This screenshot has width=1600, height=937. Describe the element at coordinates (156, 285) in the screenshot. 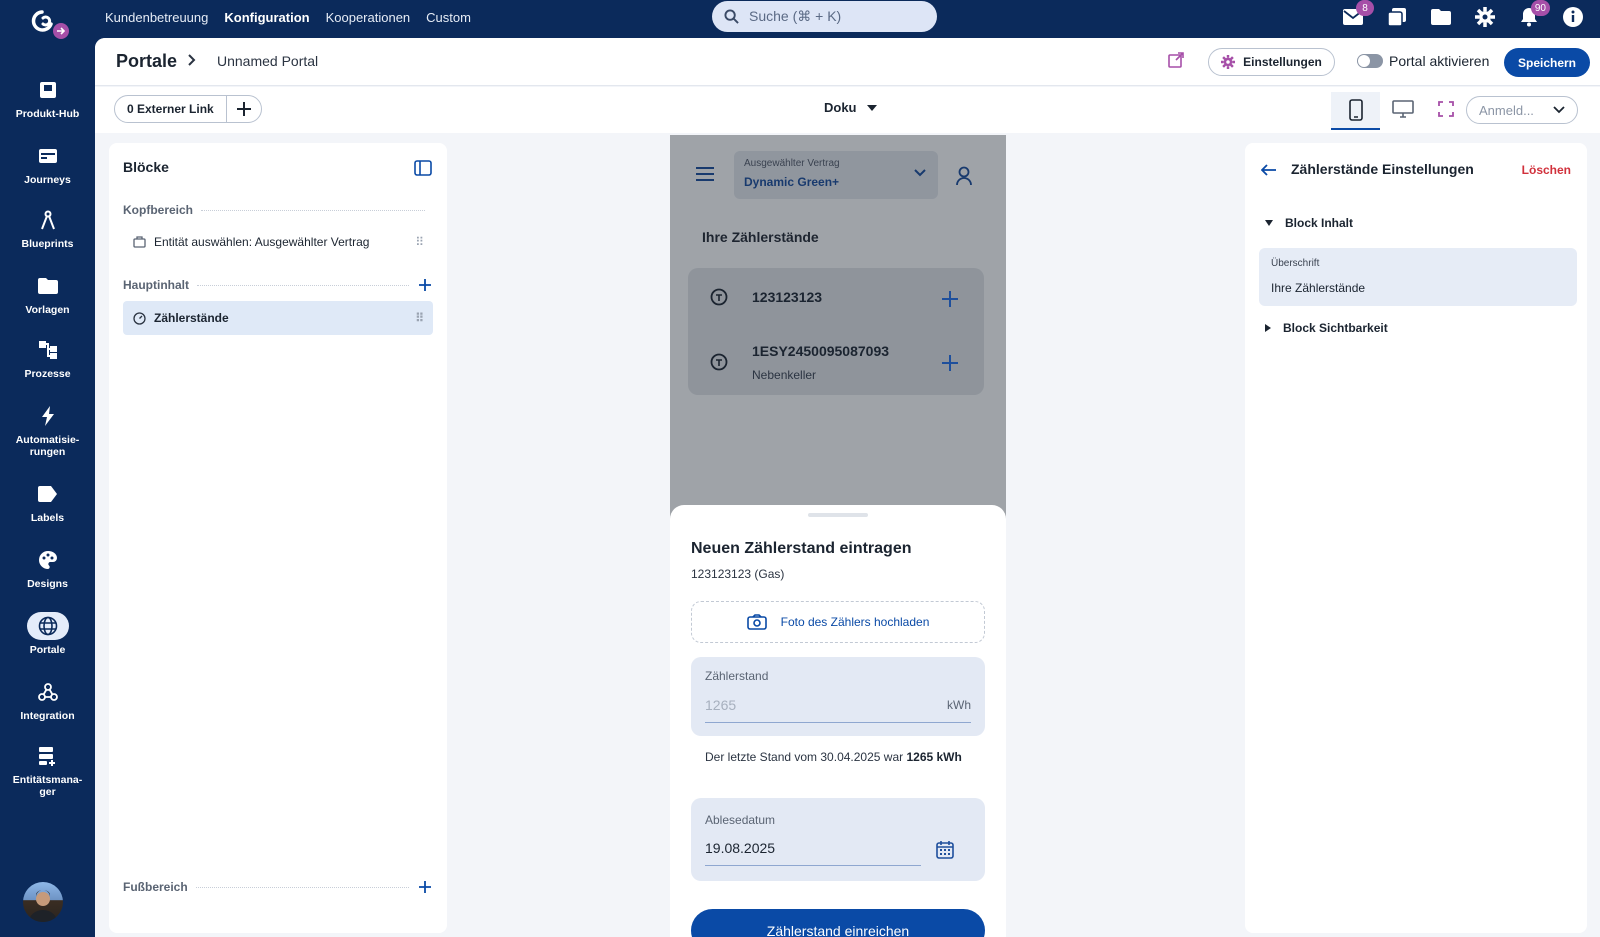

I see `section-label: Hauptinhalt` at that location.